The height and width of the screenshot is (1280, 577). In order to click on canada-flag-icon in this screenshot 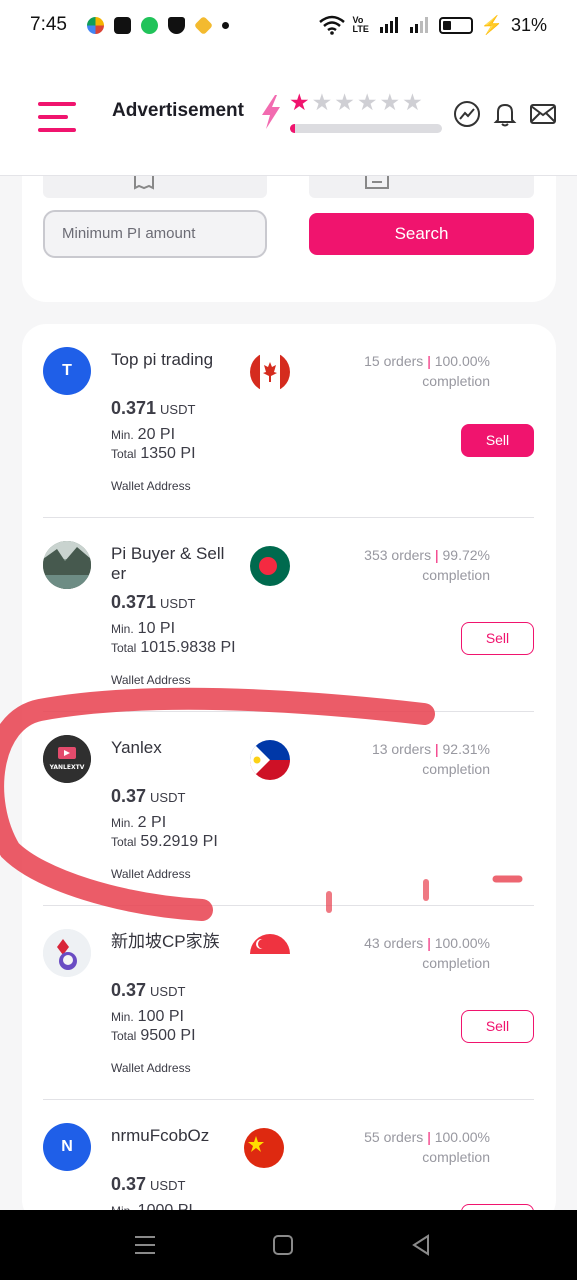, I will do `click(270, 372)`.